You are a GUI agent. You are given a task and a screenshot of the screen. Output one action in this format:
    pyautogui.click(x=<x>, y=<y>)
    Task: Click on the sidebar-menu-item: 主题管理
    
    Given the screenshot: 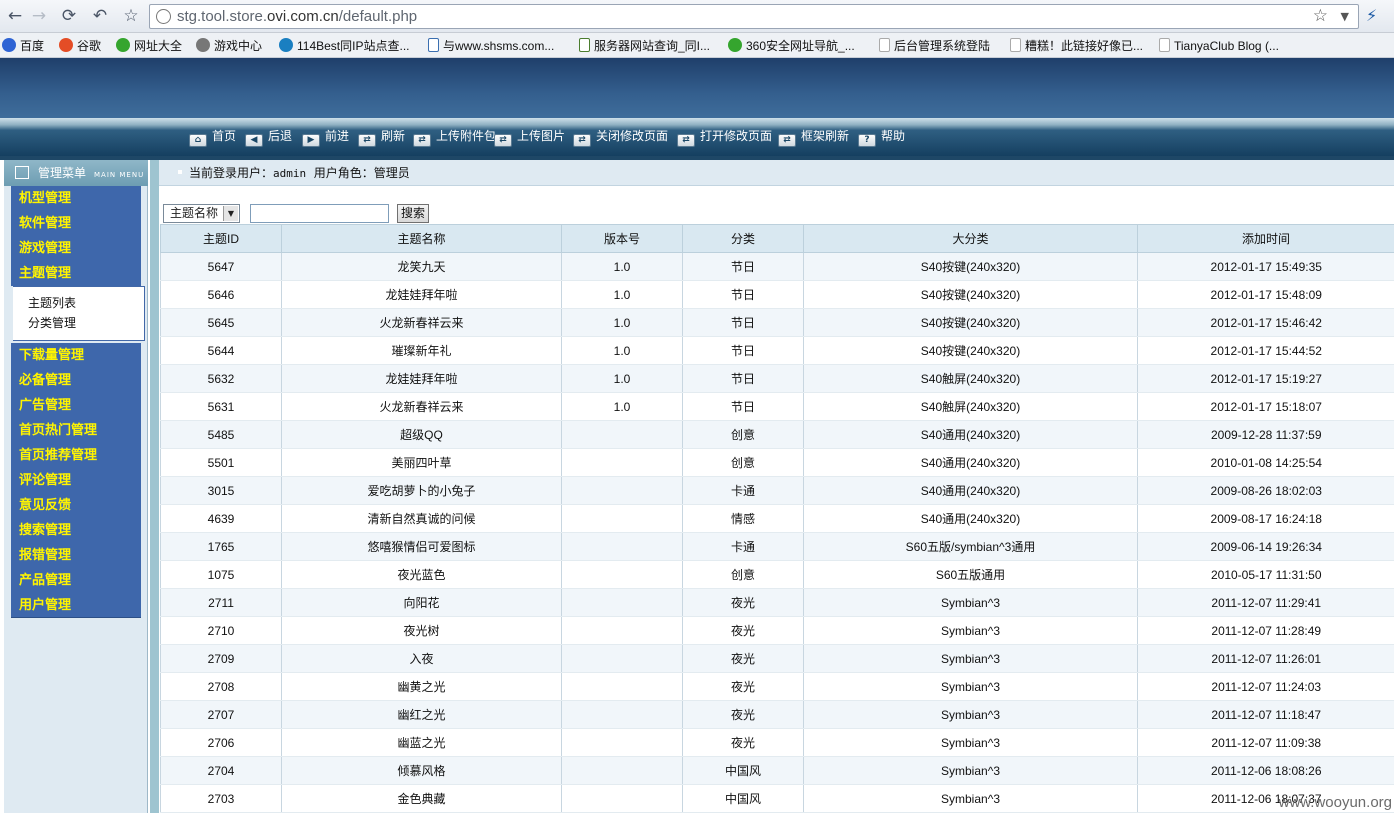 What is the action you would take?
    pyautogui.click(x=76, y=273)
    